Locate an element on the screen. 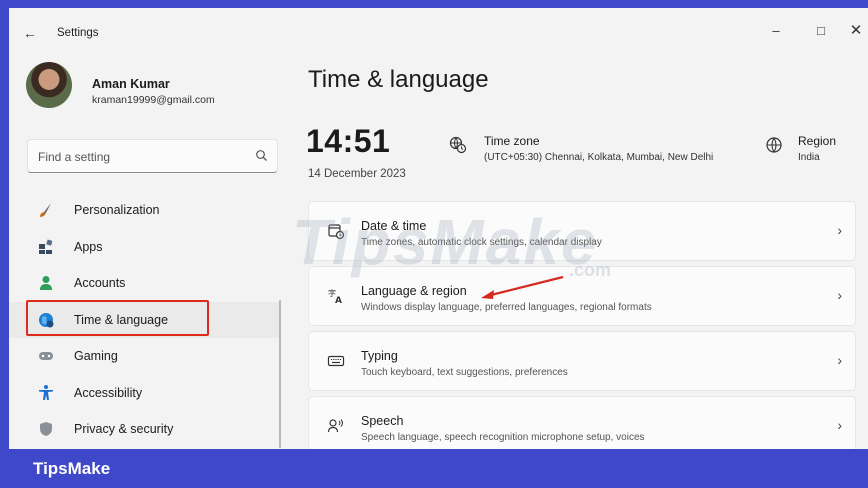 Image resolution: width=868 pixels, height=488 pixels. apps-icon is located at coordinates (46, 247).